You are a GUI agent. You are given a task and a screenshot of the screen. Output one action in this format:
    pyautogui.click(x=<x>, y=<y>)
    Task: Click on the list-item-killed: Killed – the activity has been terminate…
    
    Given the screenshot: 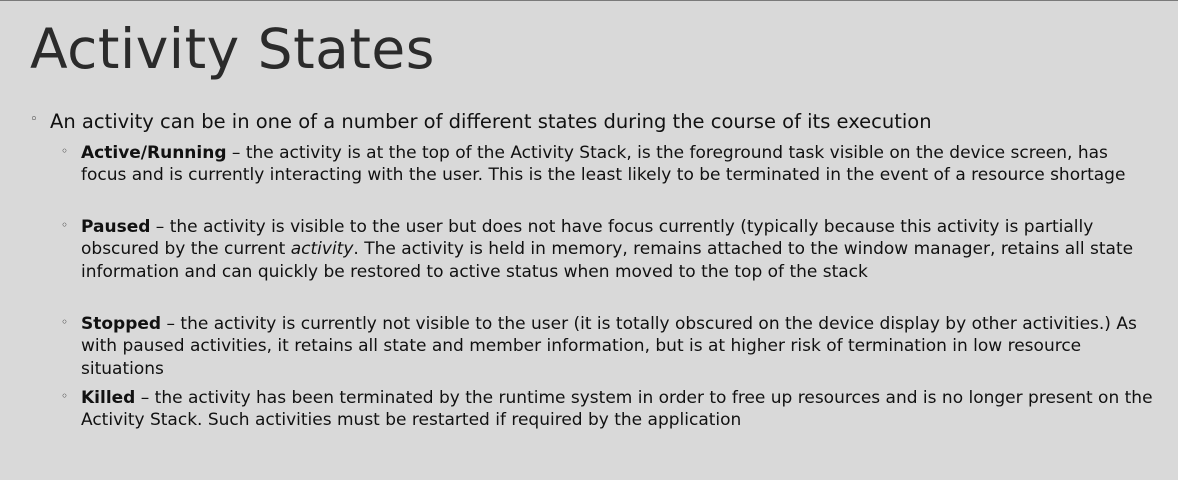 What is the action you would take?
    pyautogui.click(x=618, y=409)
    